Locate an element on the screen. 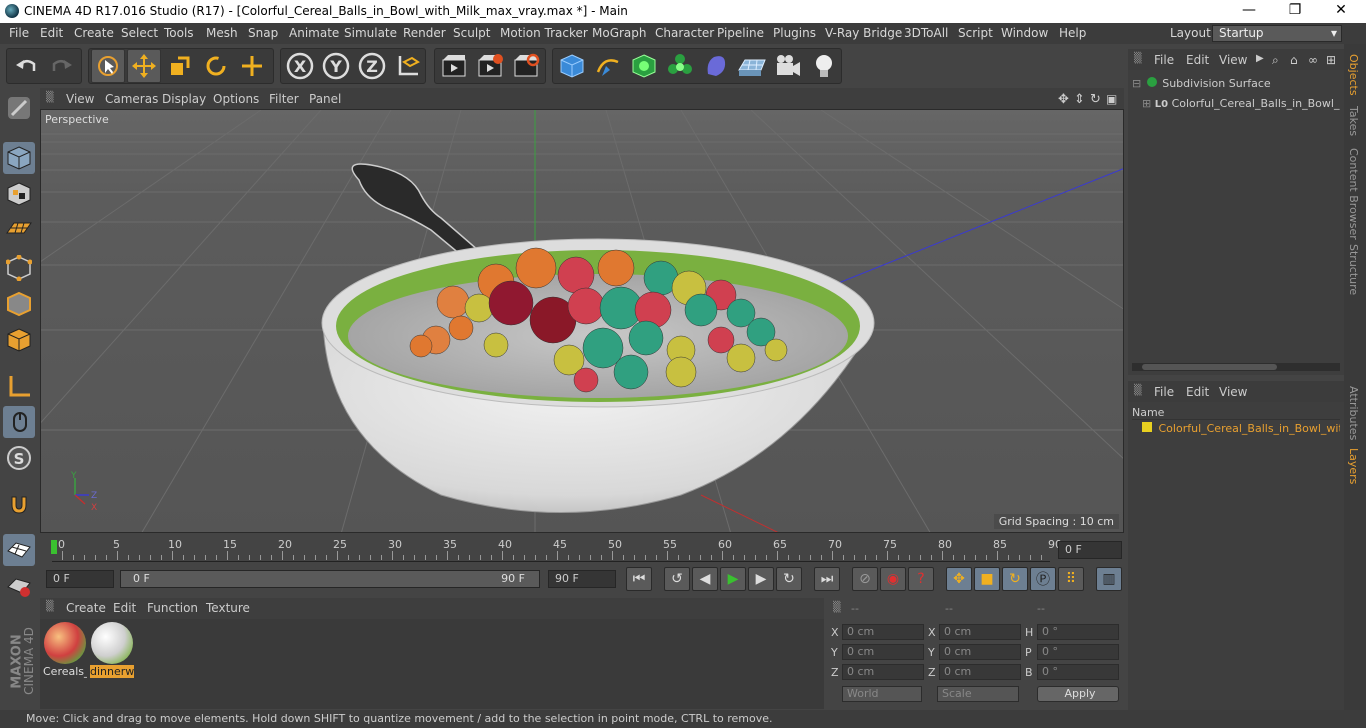 Image resolution: width=1366 pixels, height=728 pixels. subdivision-surface-icon is located at coordinates (644, 66).